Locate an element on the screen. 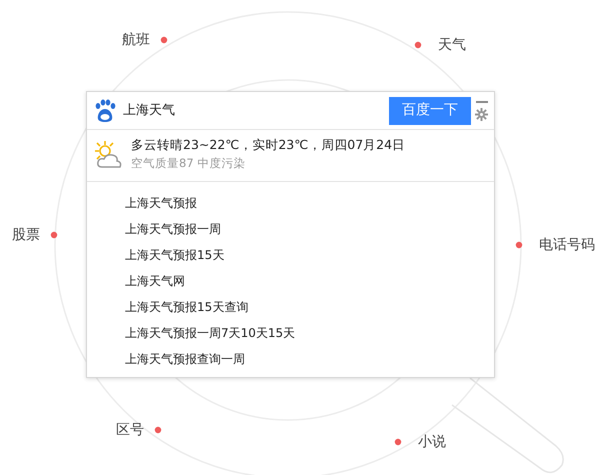  air-quality-text: 空气质量87 中度污染 is located at coordinates (188, 163).